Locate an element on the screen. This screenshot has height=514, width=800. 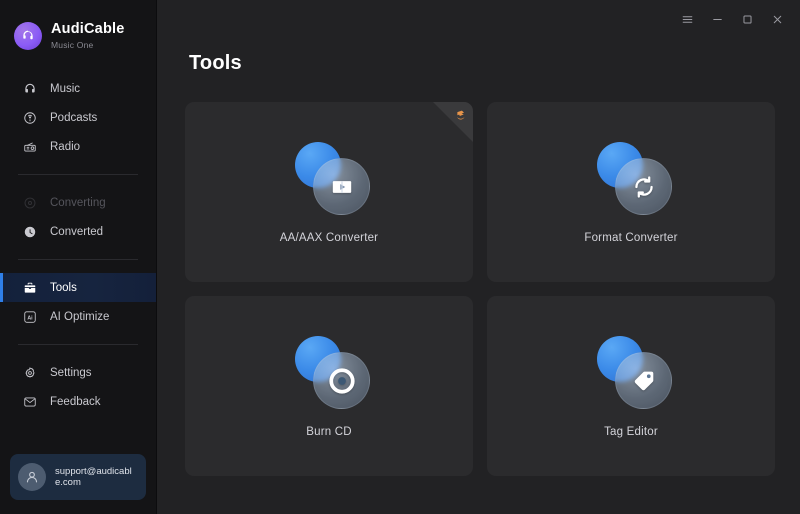
disc-icon is located at coordinates (329, 373).